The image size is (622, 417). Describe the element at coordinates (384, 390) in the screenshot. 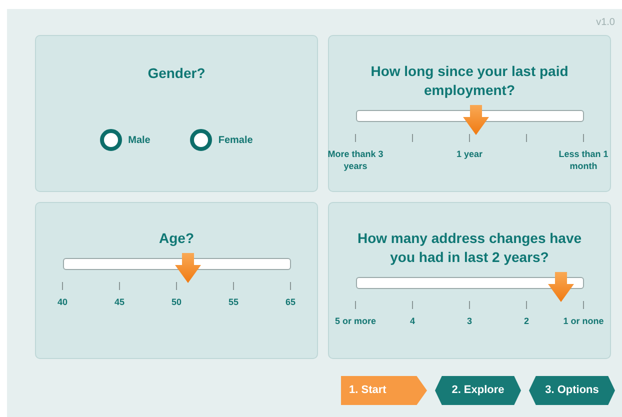

I see `step-tab: 1. Start` at that location.